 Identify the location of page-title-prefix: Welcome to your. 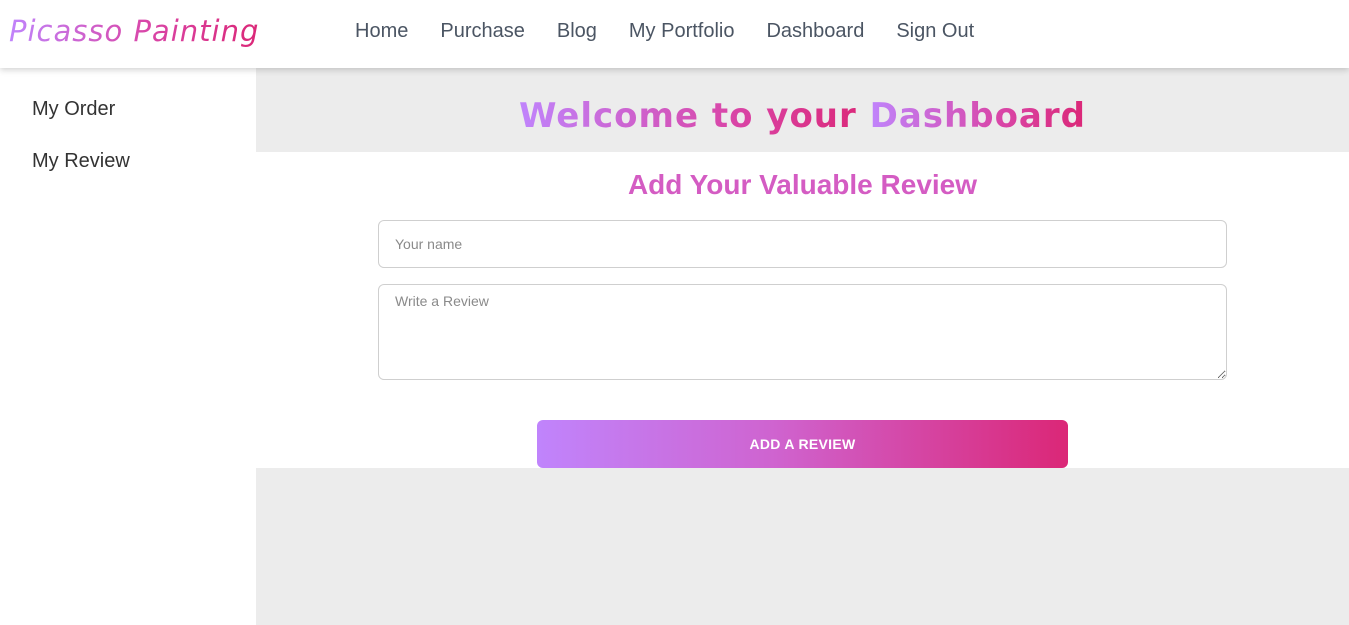
(694, 116).